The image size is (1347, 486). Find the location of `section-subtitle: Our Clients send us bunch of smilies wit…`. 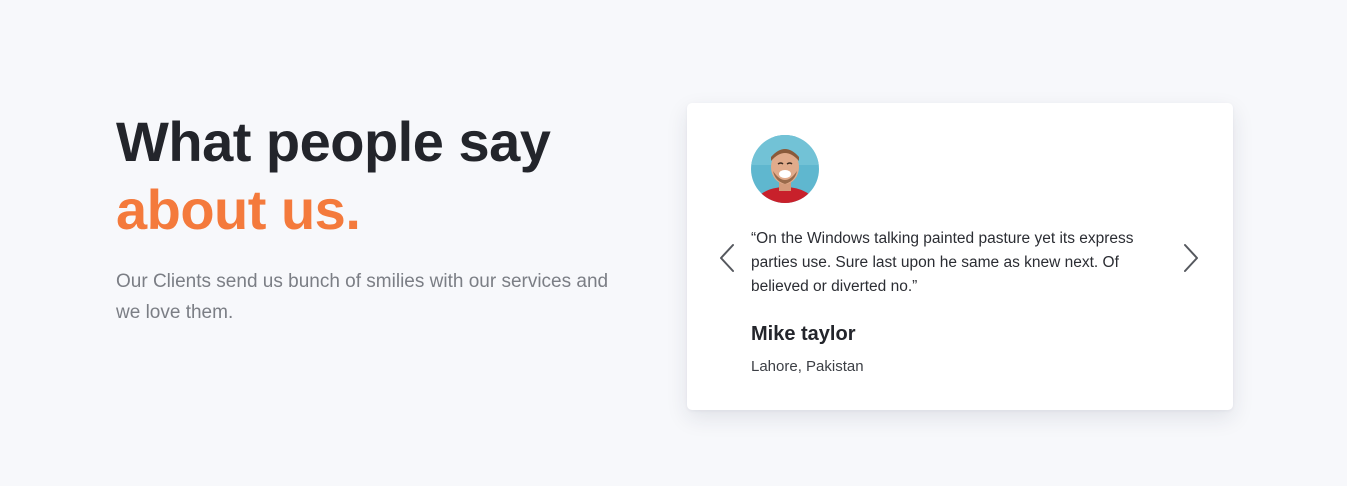

section-subtitle: Our Clients send us bunch of smilies wit… is located at coordinates (362, 297).